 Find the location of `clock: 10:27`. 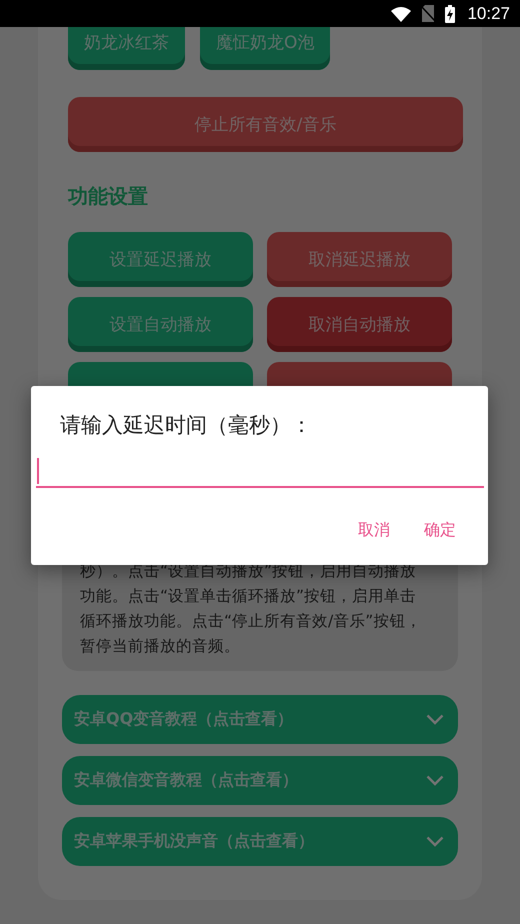

clock: 10:27 is located at coordinates (488, 14).